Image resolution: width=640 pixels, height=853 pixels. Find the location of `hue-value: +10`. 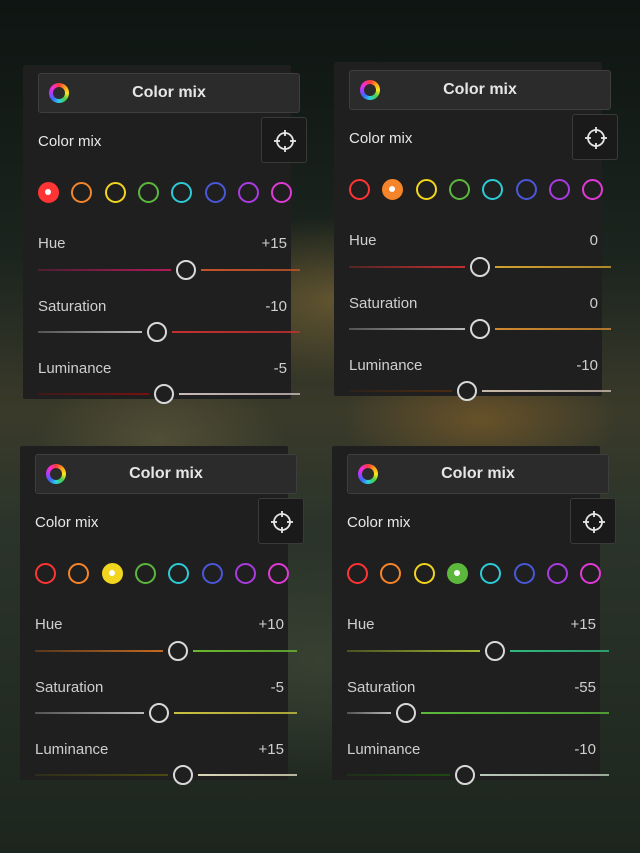

hue-value: +10 is located at coordinates (271, 624).